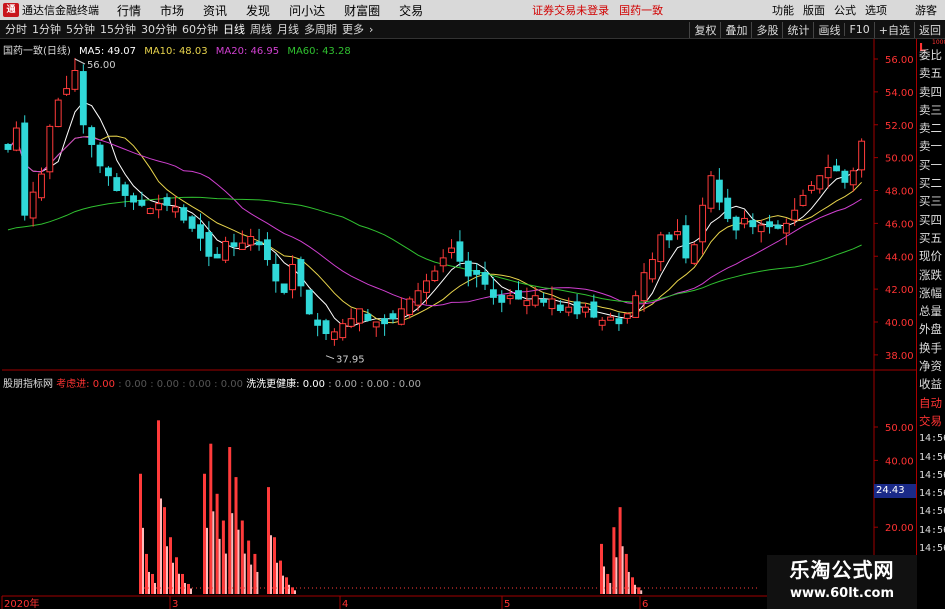  Describe the element at coordinates (180, 384) in the screenshot. I see `indicator-values: : 0.00 : 0.00 : 0.00 : 0.00` at that location.